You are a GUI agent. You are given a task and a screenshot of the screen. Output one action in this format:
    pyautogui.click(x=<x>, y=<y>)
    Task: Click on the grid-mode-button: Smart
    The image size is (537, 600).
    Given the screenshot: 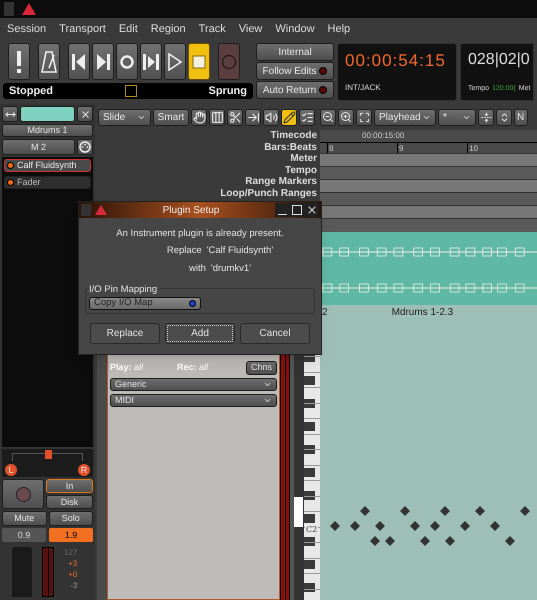 What is the action you would take?
    pyautogui.click(x=171, y=117)
    